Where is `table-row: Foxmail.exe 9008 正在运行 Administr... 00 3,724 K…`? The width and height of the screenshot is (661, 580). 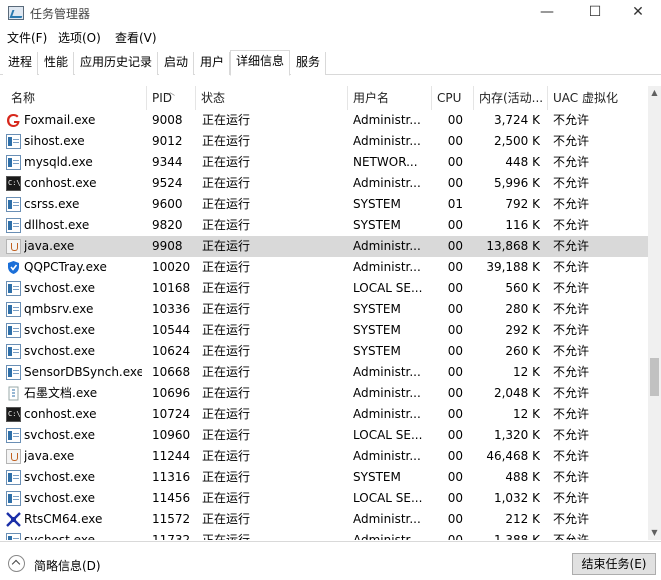 table-row: Foxmail.exe 9008 正在运行 Administr... 00 3,724 K… is located at coordinates (324, 120).